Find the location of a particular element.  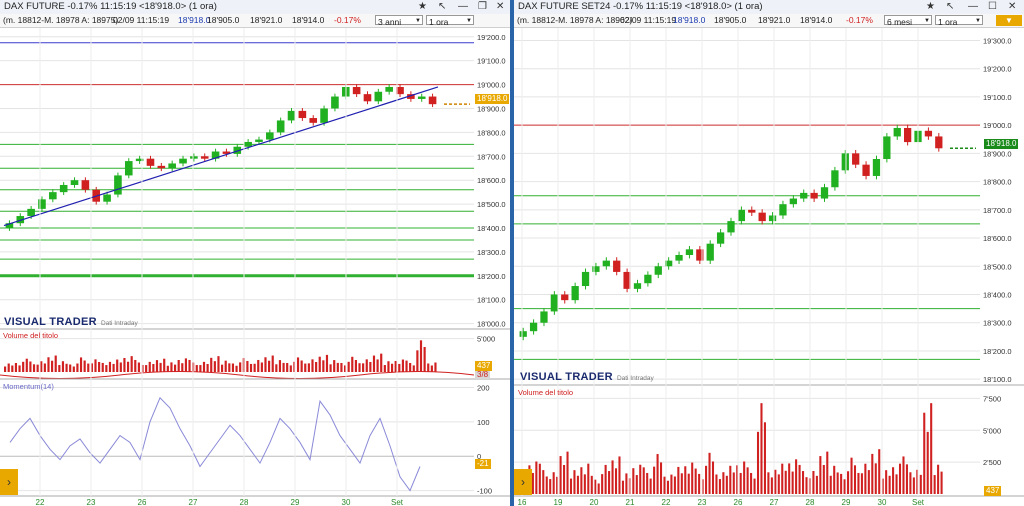

right-logo-sub: Dati Intraday is located at coordinates (635, 378).